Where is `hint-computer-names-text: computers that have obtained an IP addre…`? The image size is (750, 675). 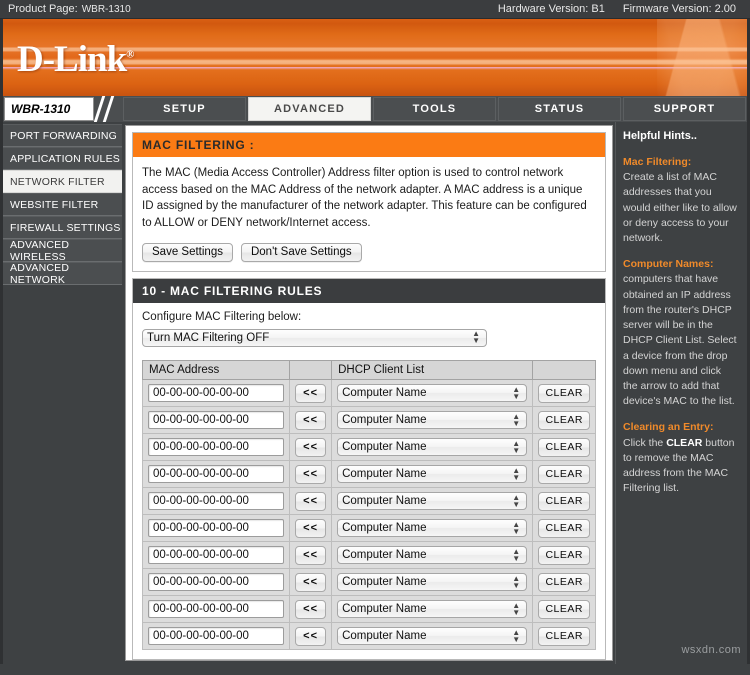 hint-computer-names-text: computers that have obtained an IP addre… is located at coordinates (680, 340).